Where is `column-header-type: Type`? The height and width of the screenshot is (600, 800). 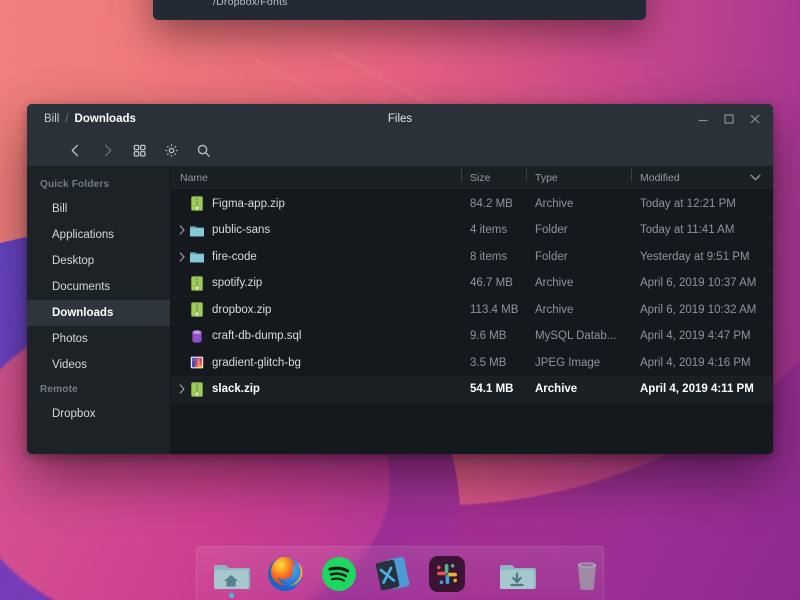 column-header-type: Type is located at coordinates (578, 176).